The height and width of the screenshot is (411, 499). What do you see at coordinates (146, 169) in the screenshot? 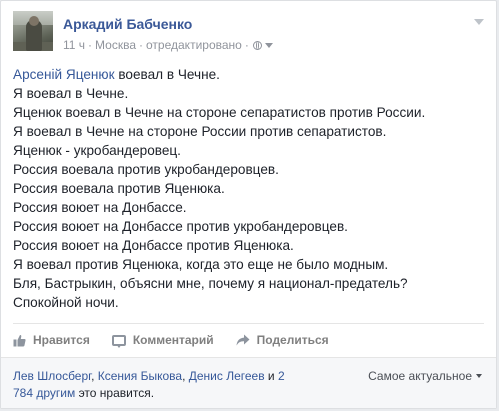
I see `post-line: Россия воевала против укробандеровцев.` at bounding box center [146, 169].